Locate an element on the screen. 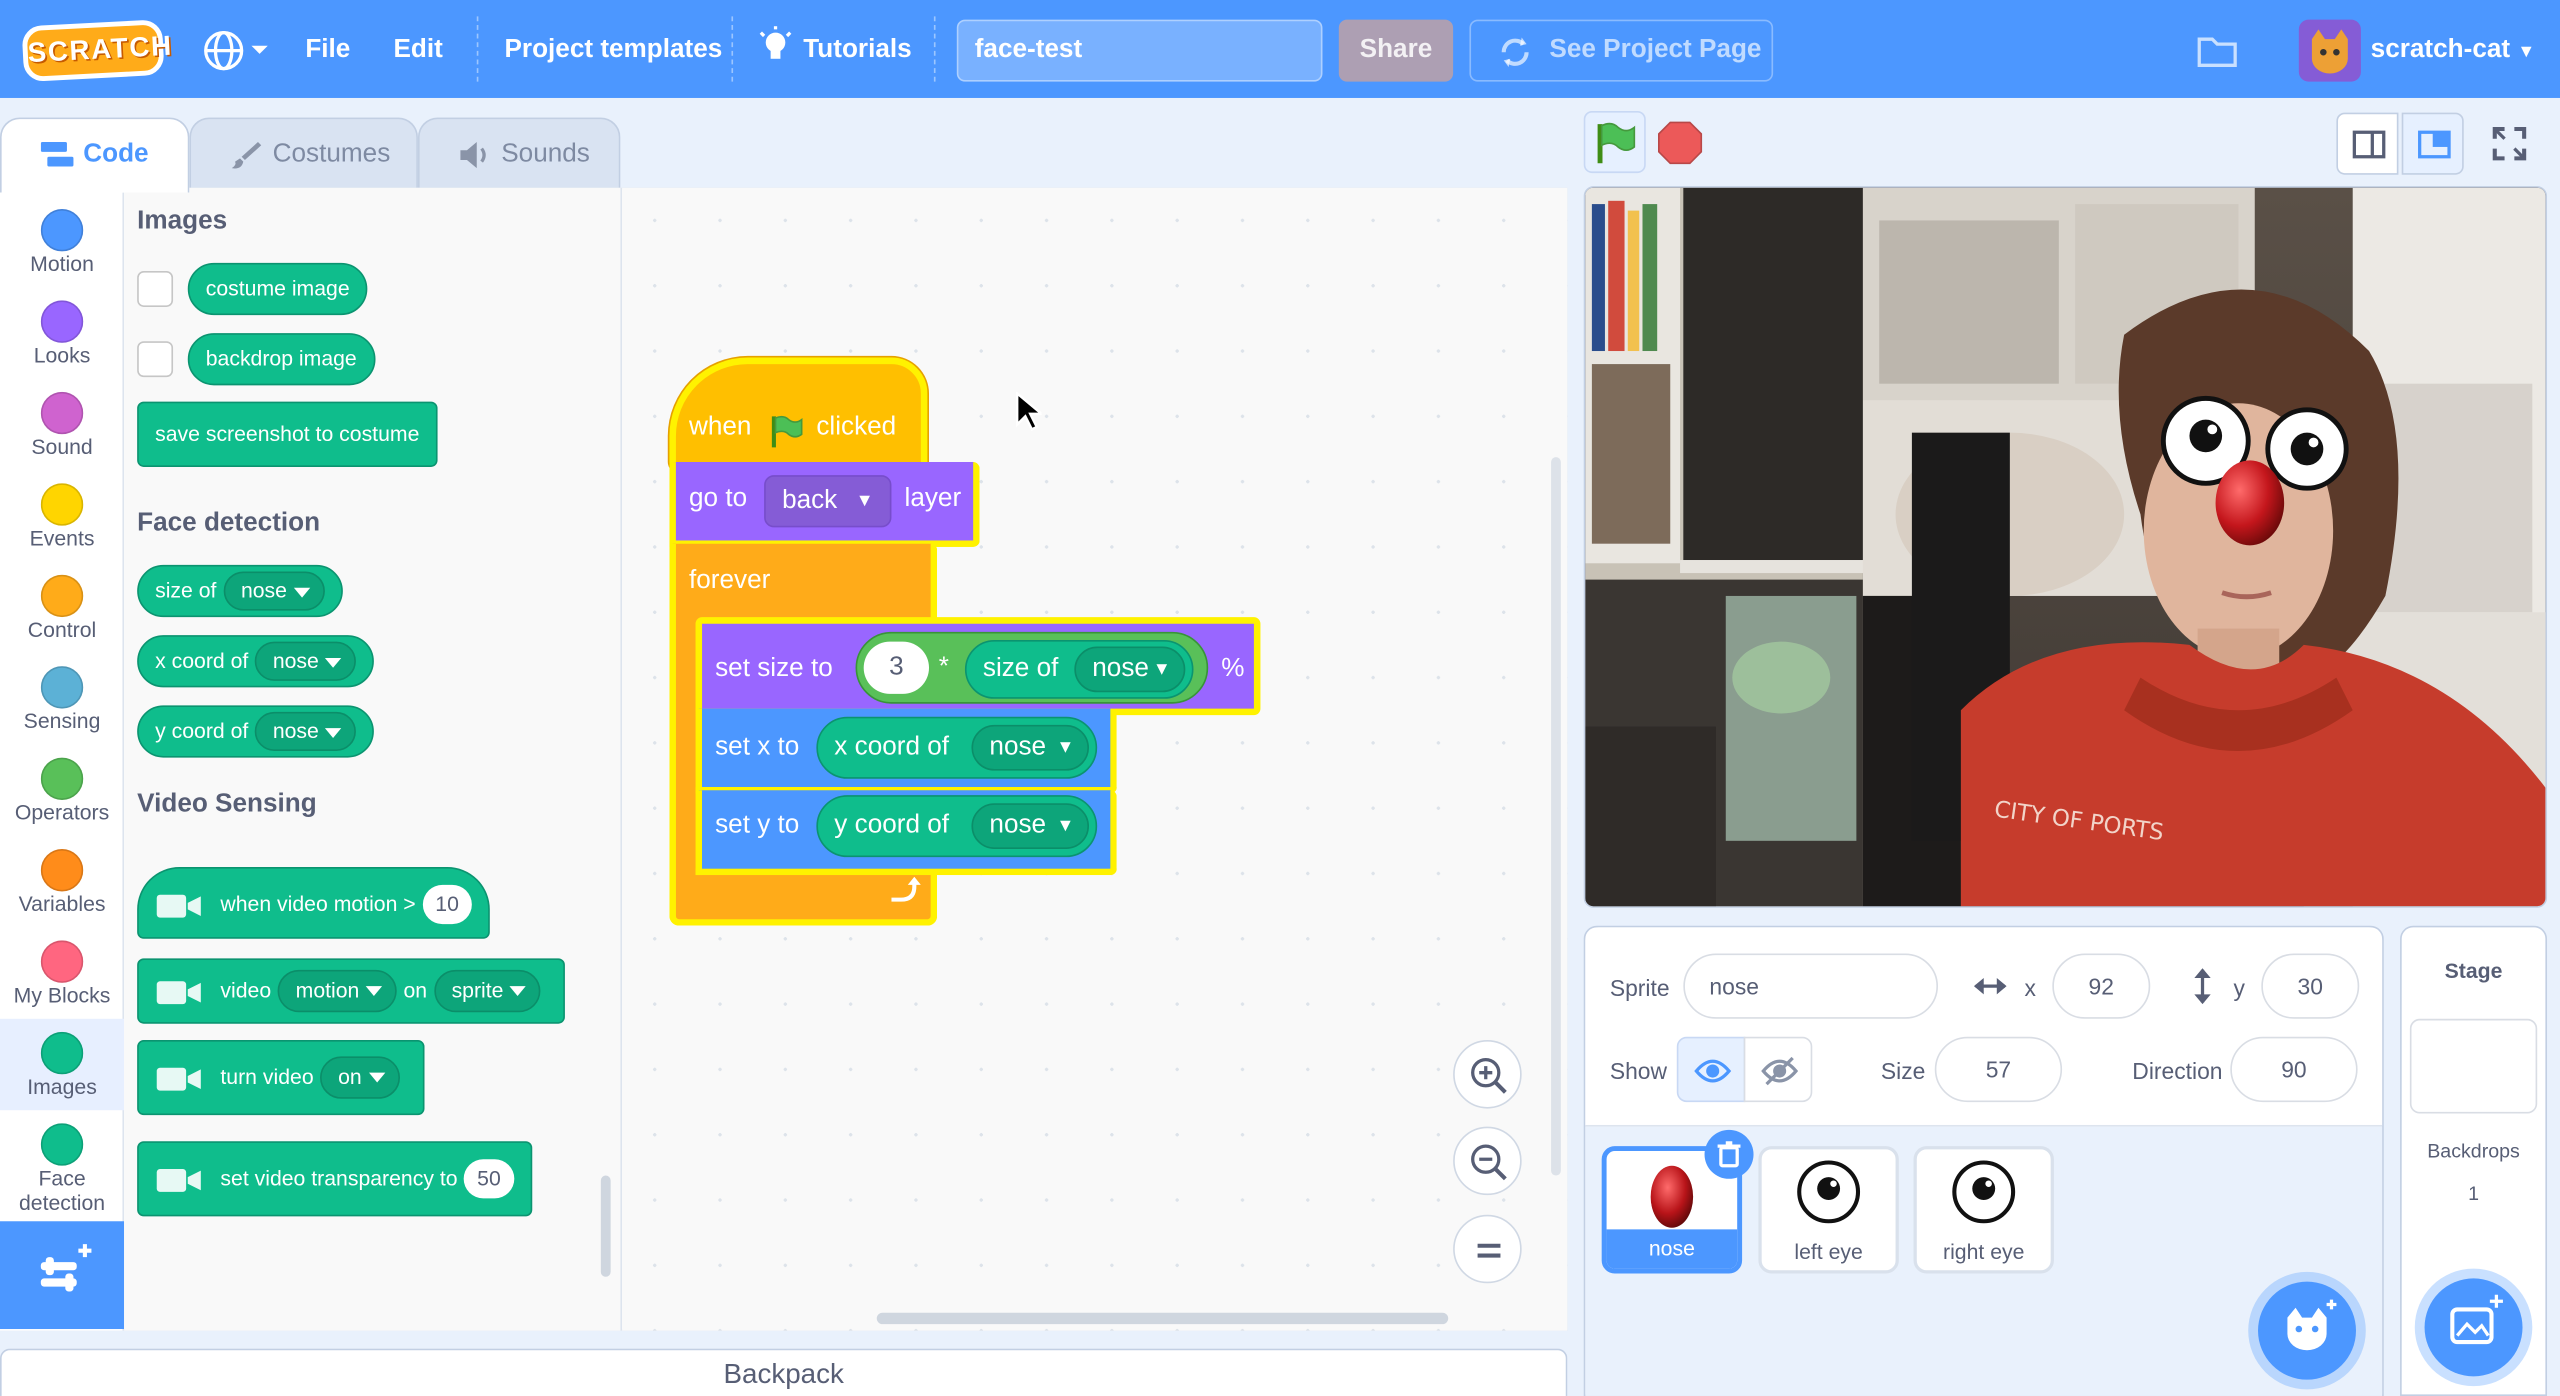 The image size is (2560, 1396). username: scratch-cat ▼ is located at coordinates (2453, 51).